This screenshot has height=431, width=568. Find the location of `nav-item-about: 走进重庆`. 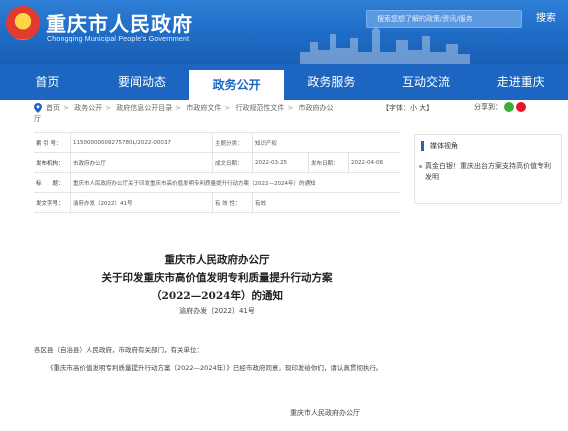

nav-item-about: 走进重庆 is located at coordinates (520, 82).